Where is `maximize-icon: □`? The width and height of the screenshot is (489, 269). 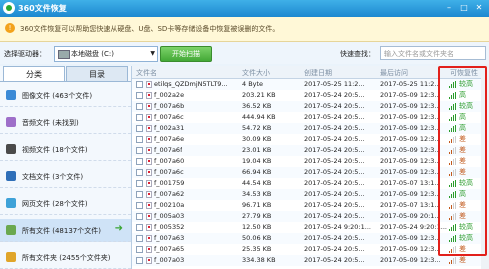 maximize-icon: □ is located at coordinates (464, 8).